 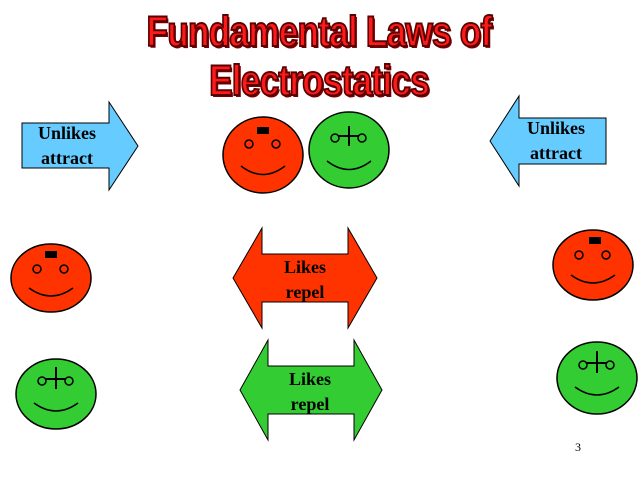 I want to click on likes-repel-red-label: Likes repel, so click(x=305, y=280).